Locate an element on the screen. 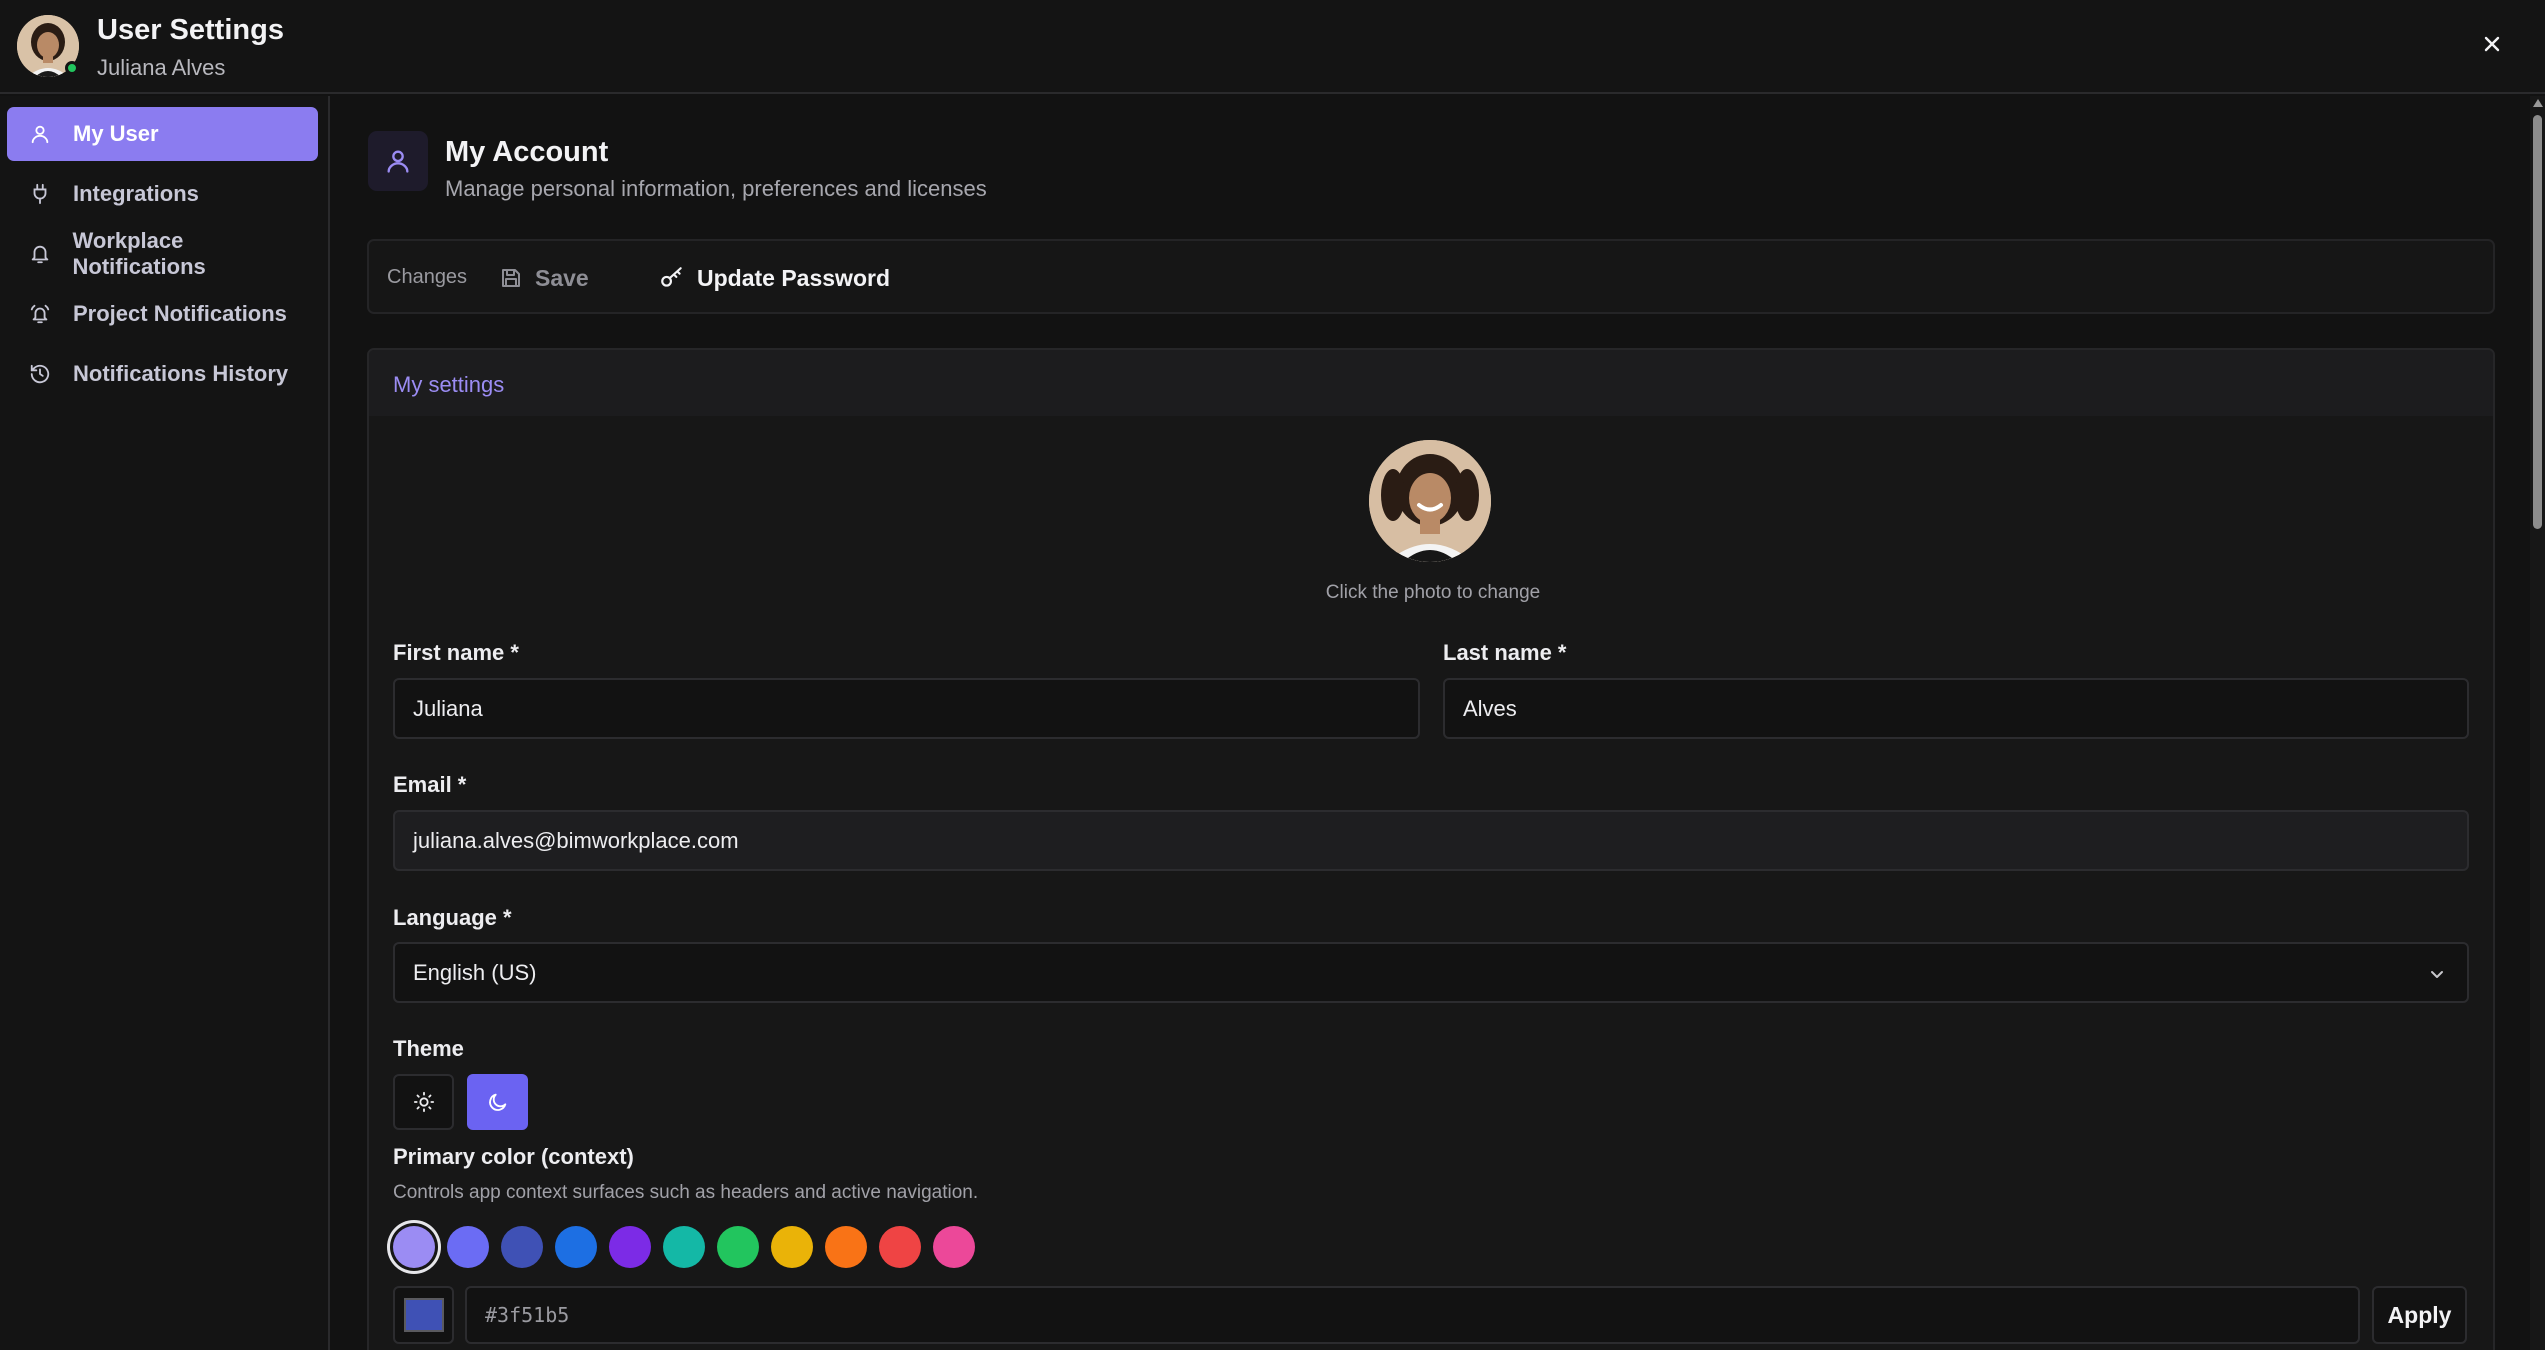 This screenshot has height=1350, width=2545. dark-theme-button is located at coordinates (497, 1102).